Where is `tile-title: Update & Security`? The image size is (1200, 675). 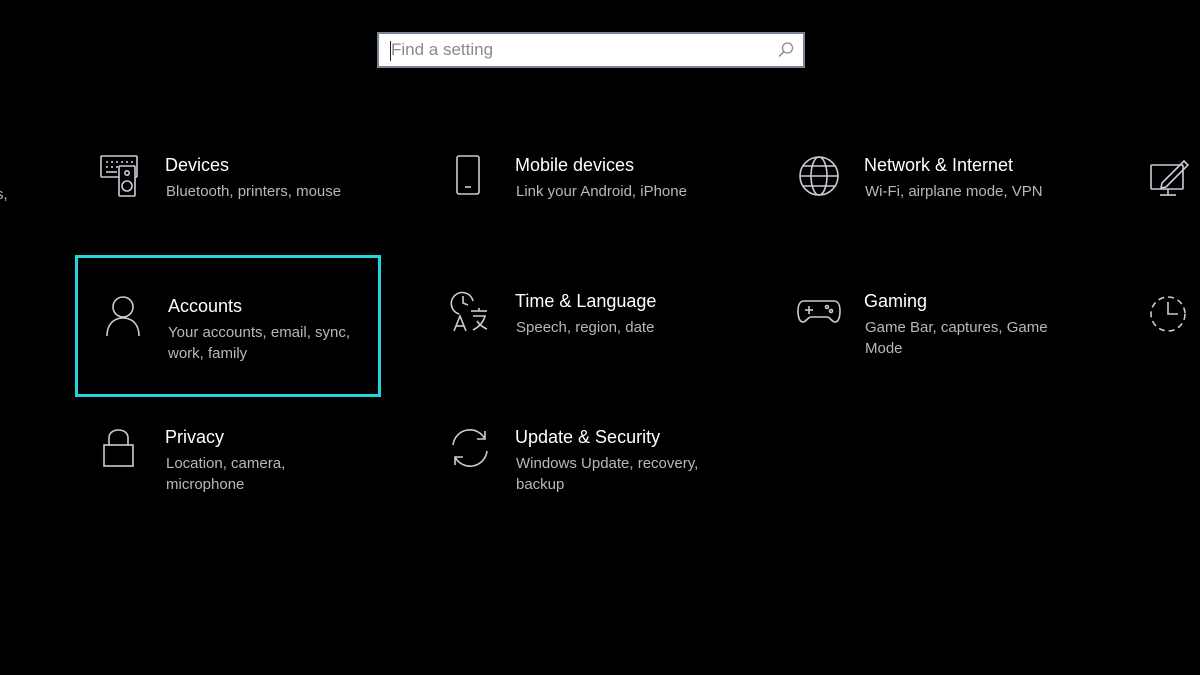 tile-title: Update & Security is located at coordinates (588, 437).